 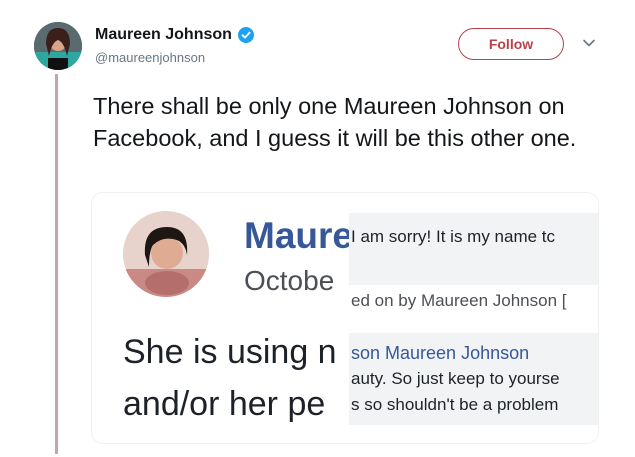 What do you see at coordinates (589, 43) in the screenshot?
I see `chevron-down-icon` at bounding box center [589, 43].